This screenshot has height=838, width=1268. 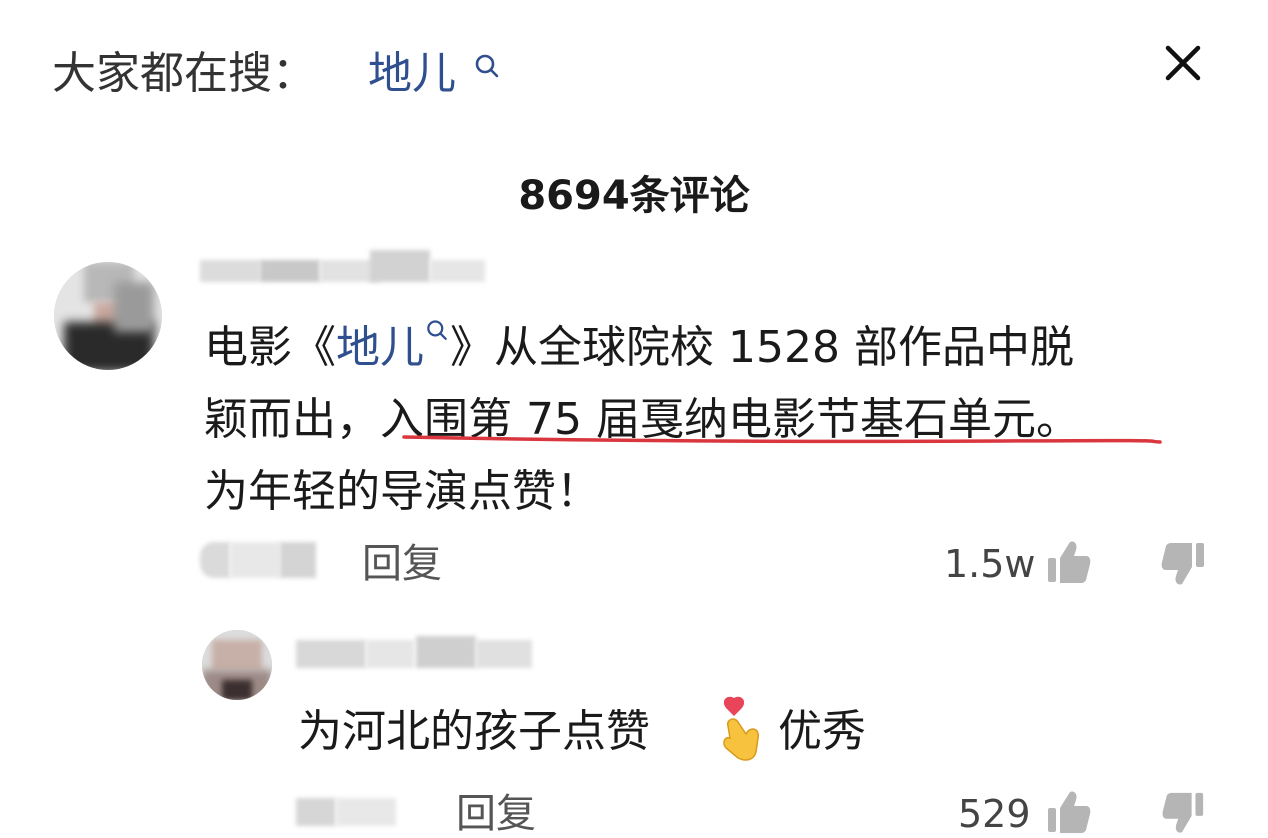 What do you see at coordinates (822, 731) in the screenshot?
I see `reply-body: 优秀` at bounding box center [822, 731].